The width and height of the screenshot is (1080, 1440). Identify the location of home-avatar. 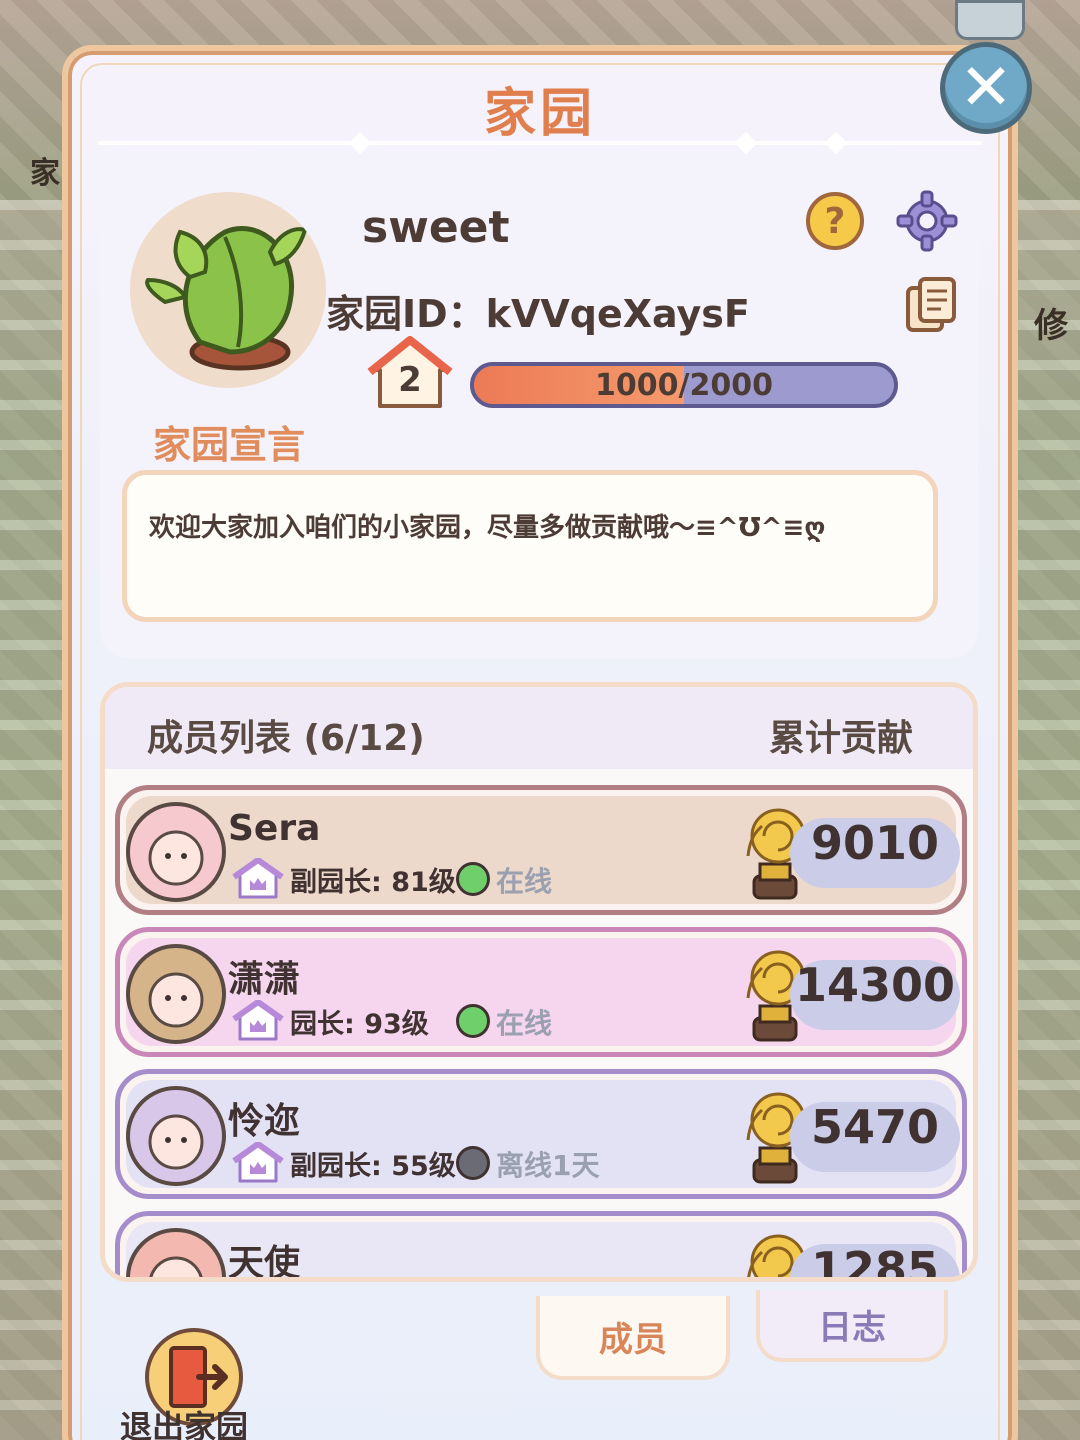
(228, 290).